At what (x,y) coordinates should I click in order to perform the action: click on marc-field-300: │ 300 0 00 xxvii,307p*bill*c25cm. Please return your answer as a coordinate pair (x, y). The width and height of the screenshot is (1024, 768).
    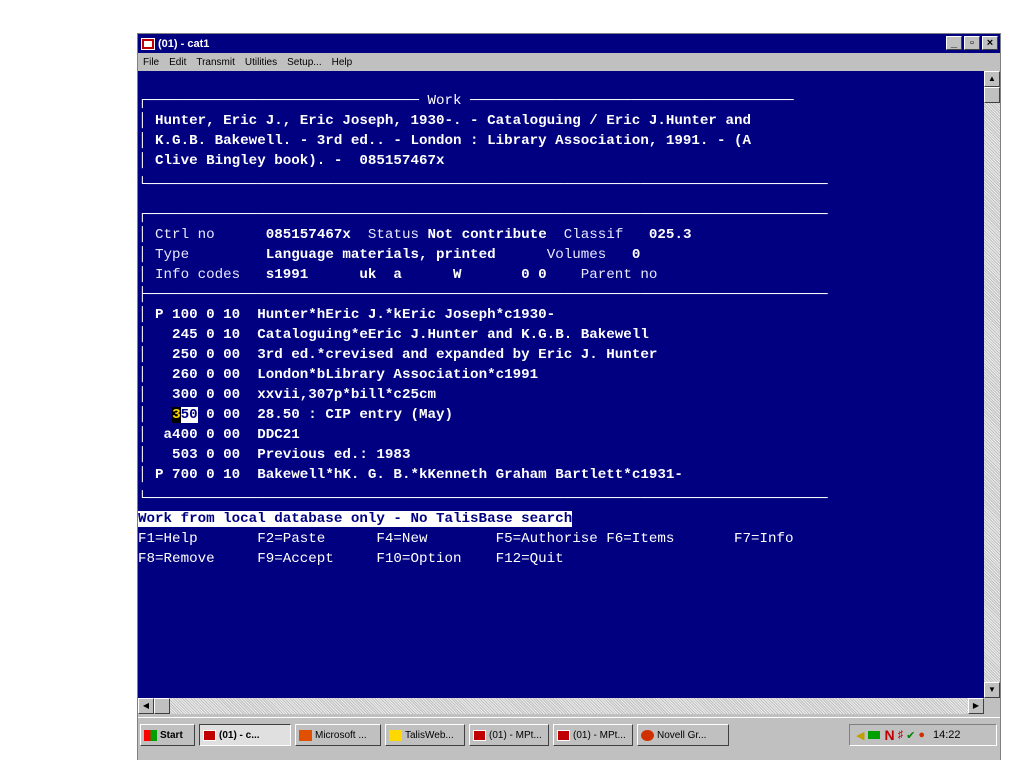
    Looking at the image, I should click on (287, 395).